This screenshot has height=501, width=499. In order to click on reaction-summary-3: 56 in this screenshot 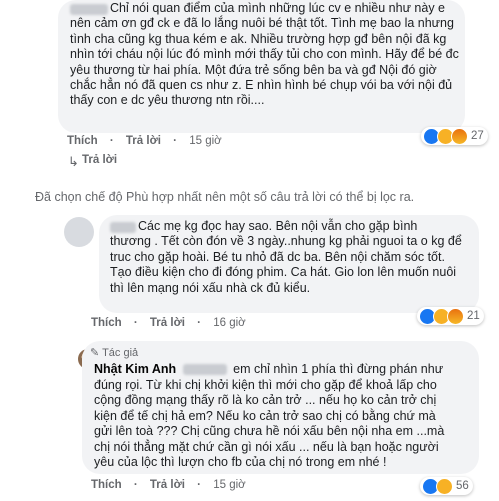, I will do `click(446, 486)`.